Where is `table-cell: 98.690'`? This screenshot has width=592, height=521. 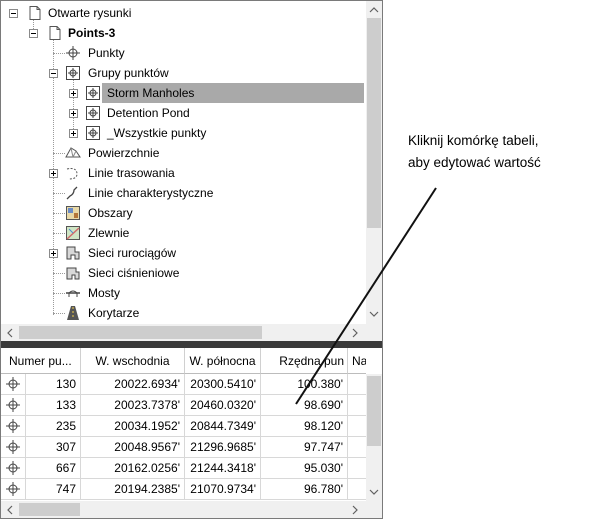 table-cell: 98.690' is located at coordinates (304, 405).